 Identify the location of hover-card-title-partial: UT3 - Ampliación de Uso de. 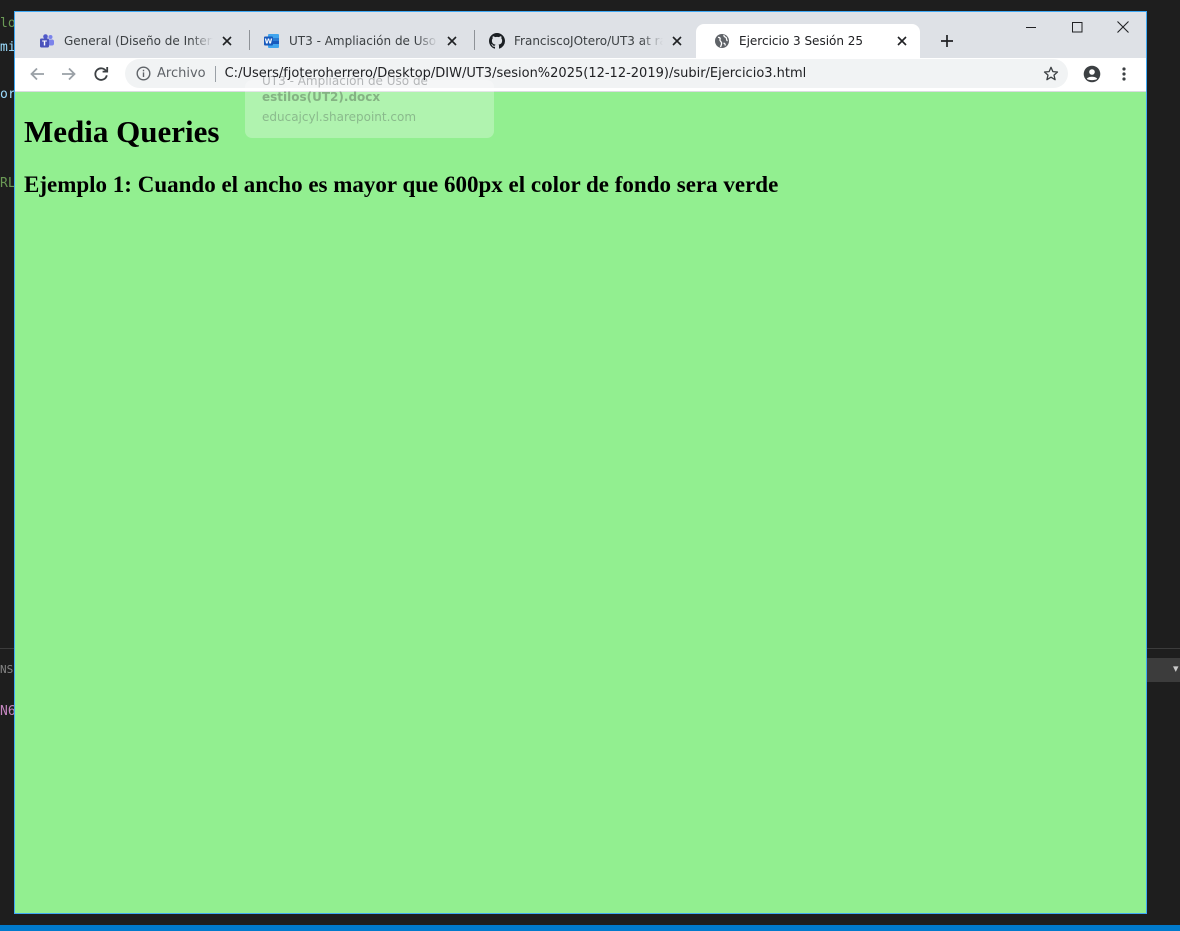
(345, 81).